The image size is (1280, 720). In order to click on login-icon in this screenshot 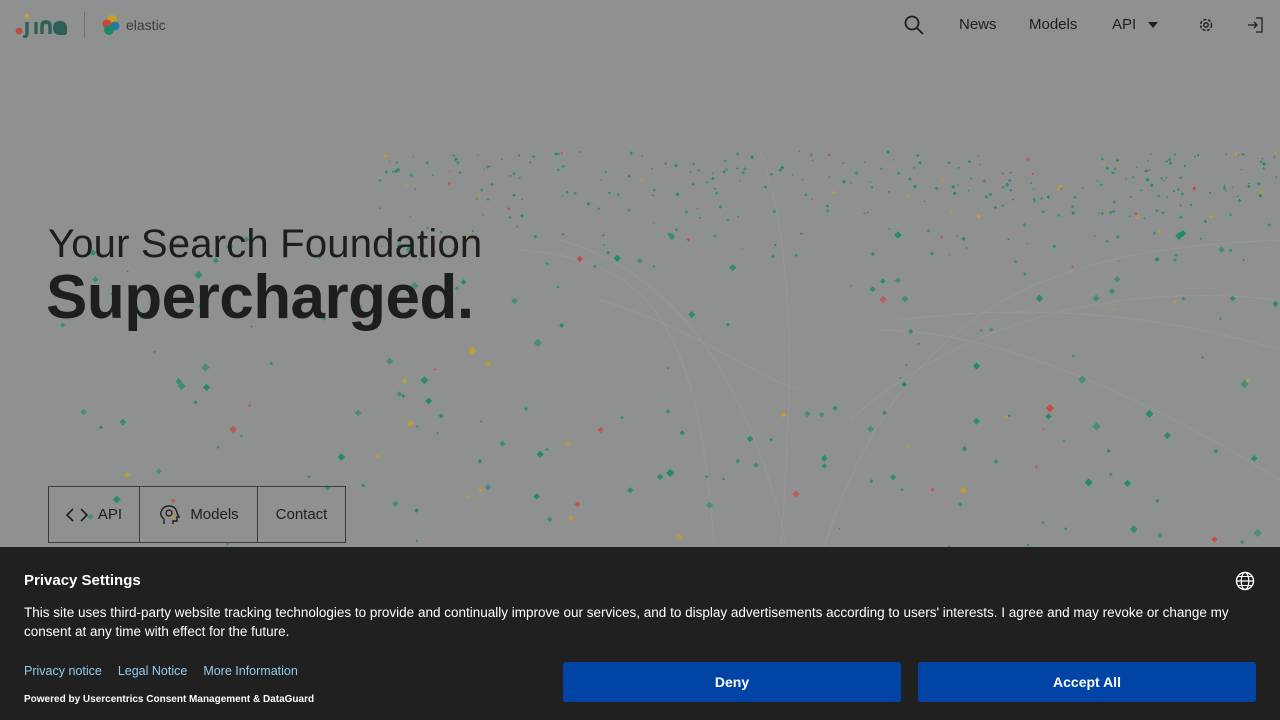, I will do `click(1255, 25)`.